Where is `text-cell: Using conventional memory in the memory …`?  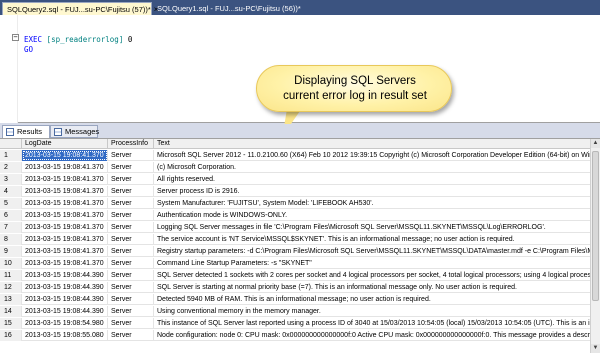 text-cell: Using conventional memory in the memory … is located at coordinates (372, 311).